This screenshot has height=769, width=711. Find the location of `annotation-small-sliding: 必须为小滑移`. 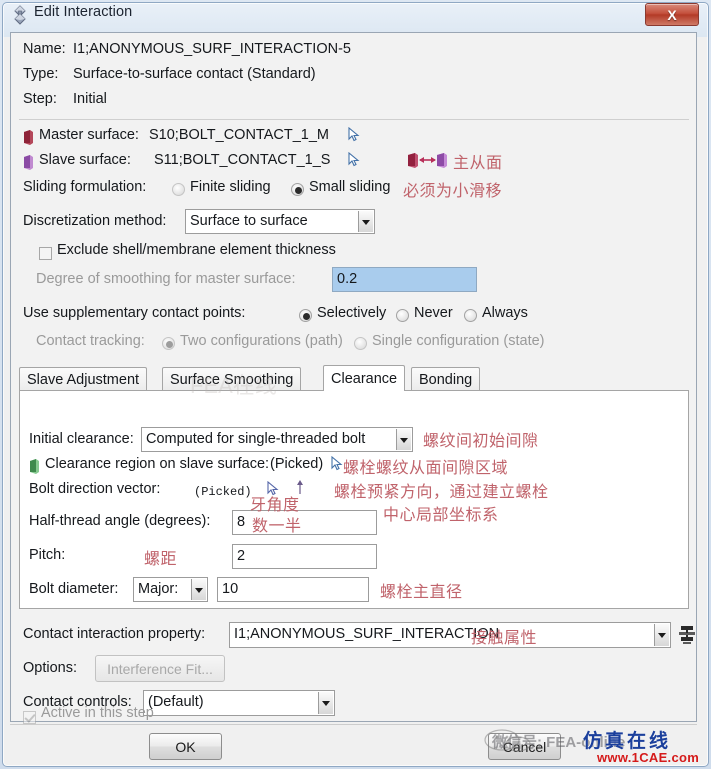

annotation-small-sliding: 必须为小滑移 is located at coordinates (453, 191).